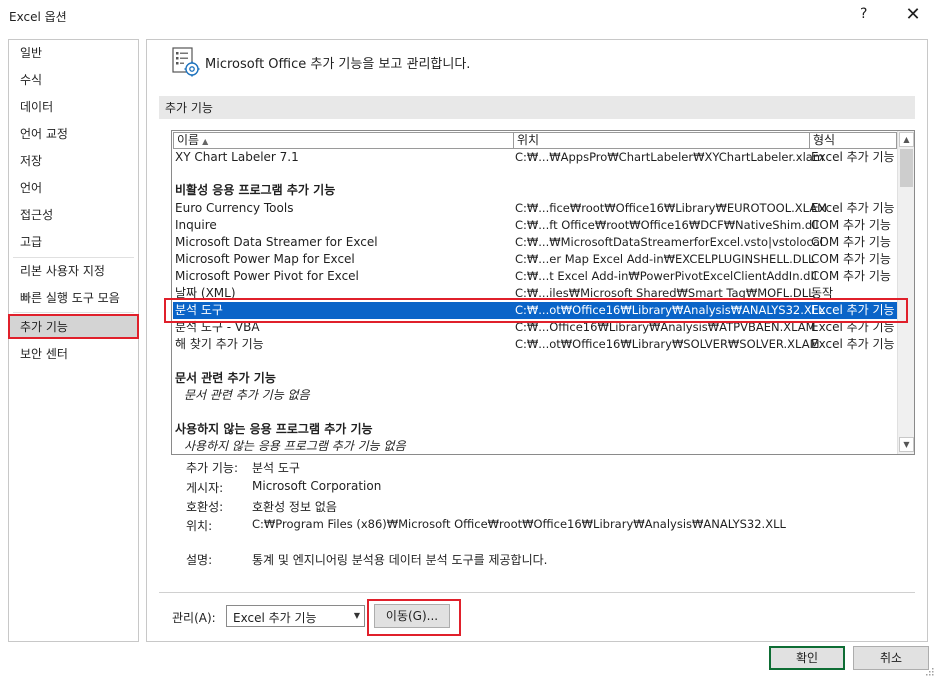 Image resolution: width=936 pixels, height=678 pixels. What do you see at coordinates (73, 326) in the screenshot?
I see `nav-highlight-outline` at bounding box center [73, 326].